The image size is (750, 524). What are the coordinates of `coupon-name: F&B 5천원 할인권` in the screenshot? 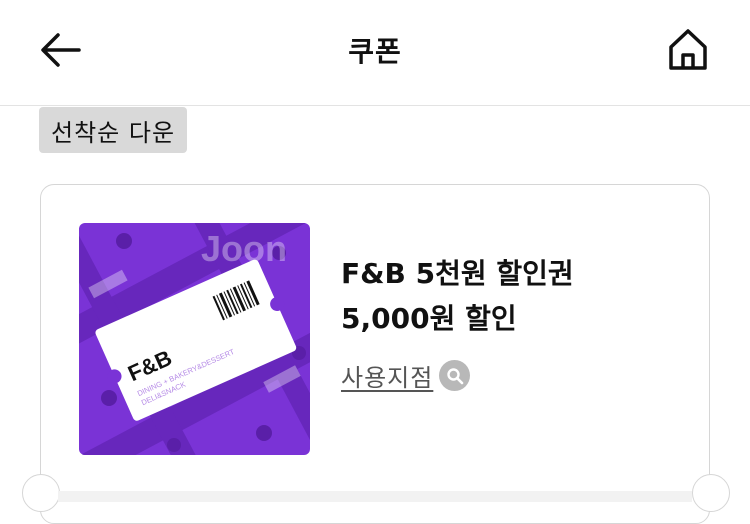 It's located at (457, 273).